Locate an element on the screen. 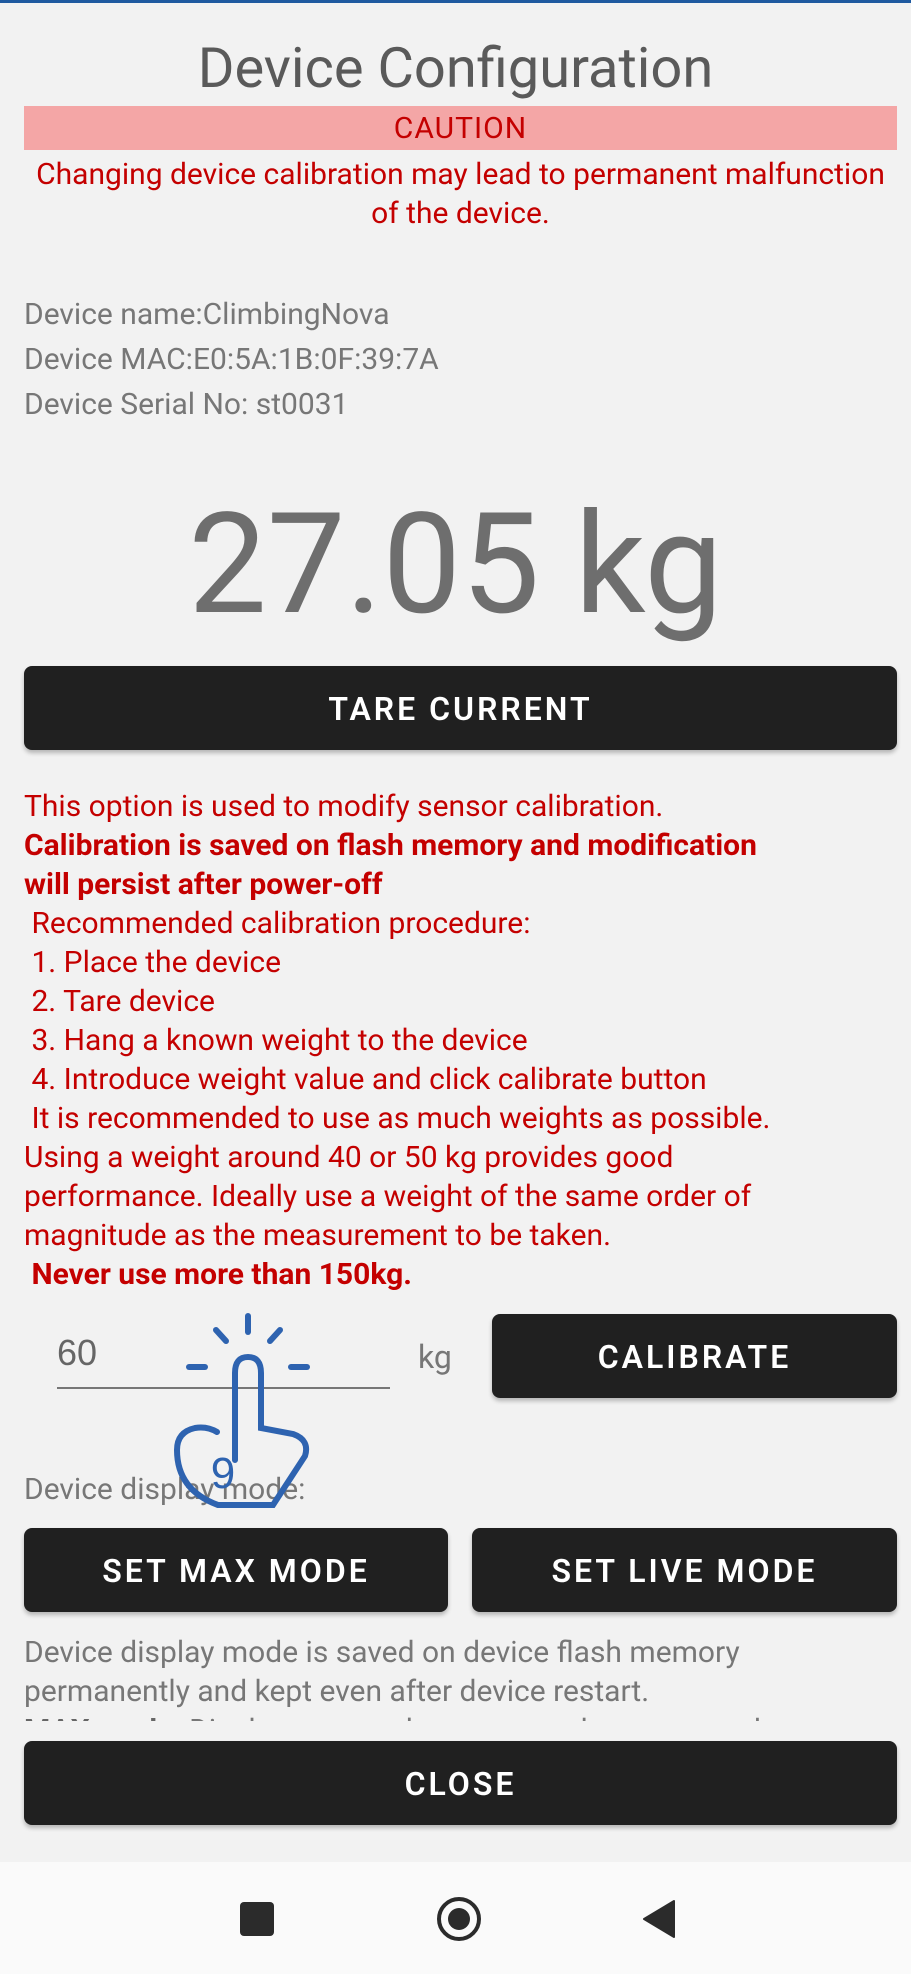  weight-reading: 27.05 kg is located at coordinates (455, 565).